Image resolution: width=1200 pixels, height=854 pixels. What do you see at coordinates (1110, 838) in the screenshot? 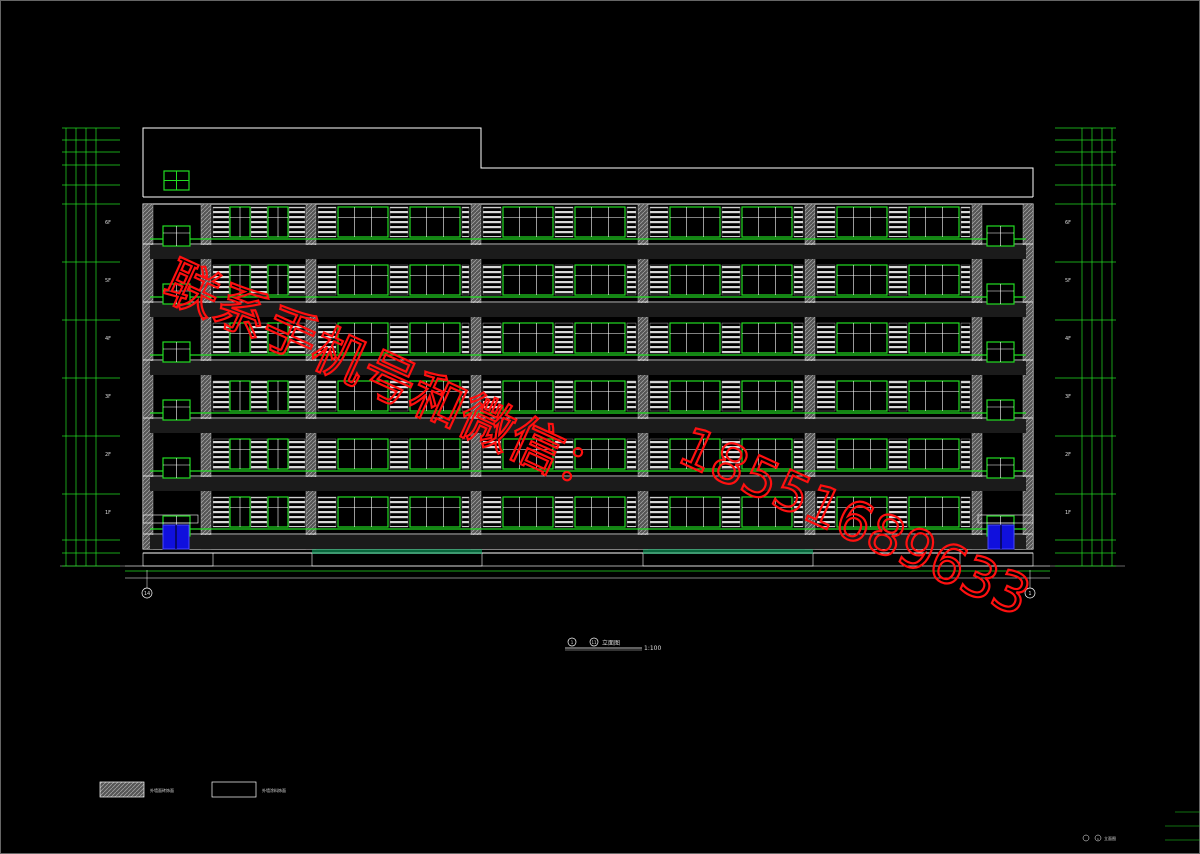
I see `corner-text: 立面图` at bounding box center [1110, 838].